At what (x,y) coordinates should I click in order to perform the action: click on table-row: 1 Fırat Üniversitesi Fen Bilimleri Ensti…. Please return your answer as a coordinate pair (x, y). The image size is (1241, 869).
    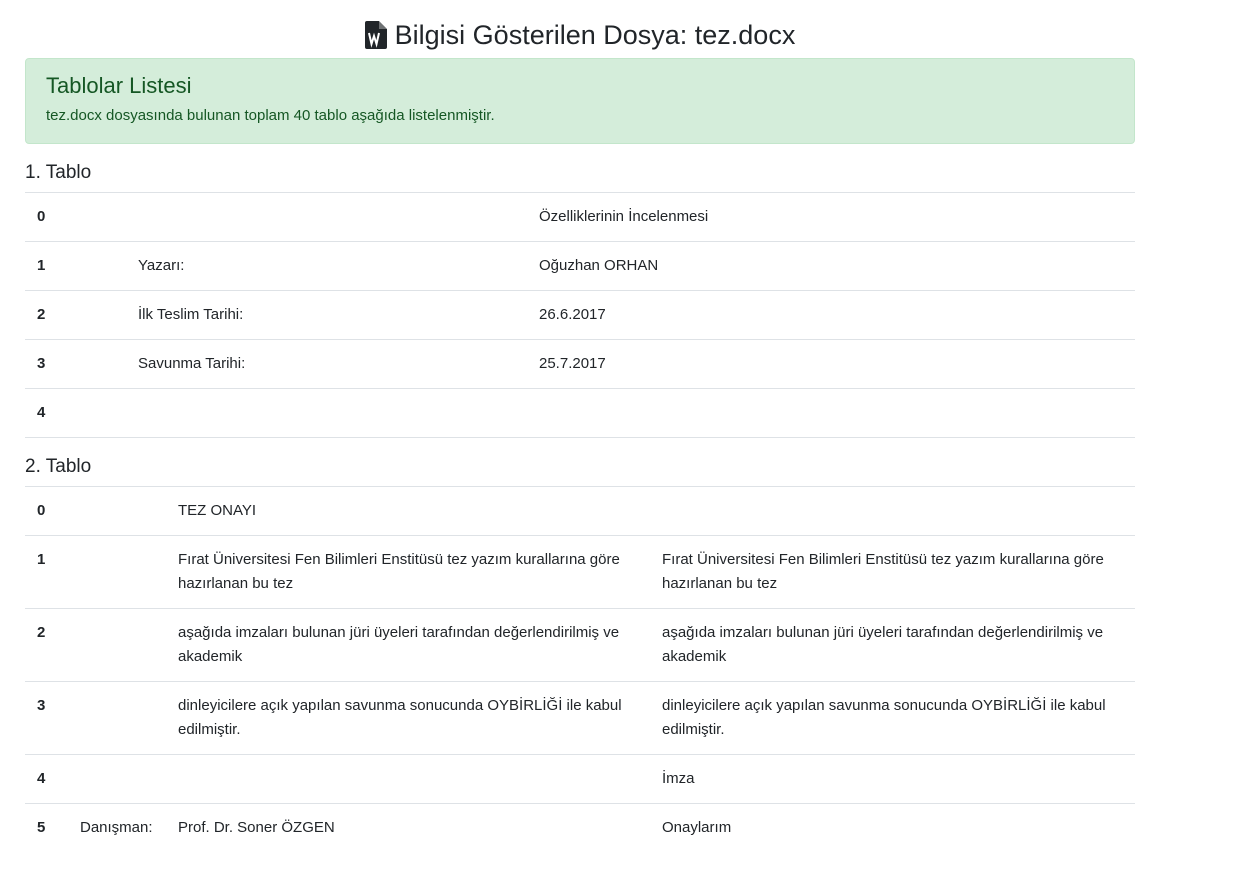
    Looking at the image, I should click on (580, 572).